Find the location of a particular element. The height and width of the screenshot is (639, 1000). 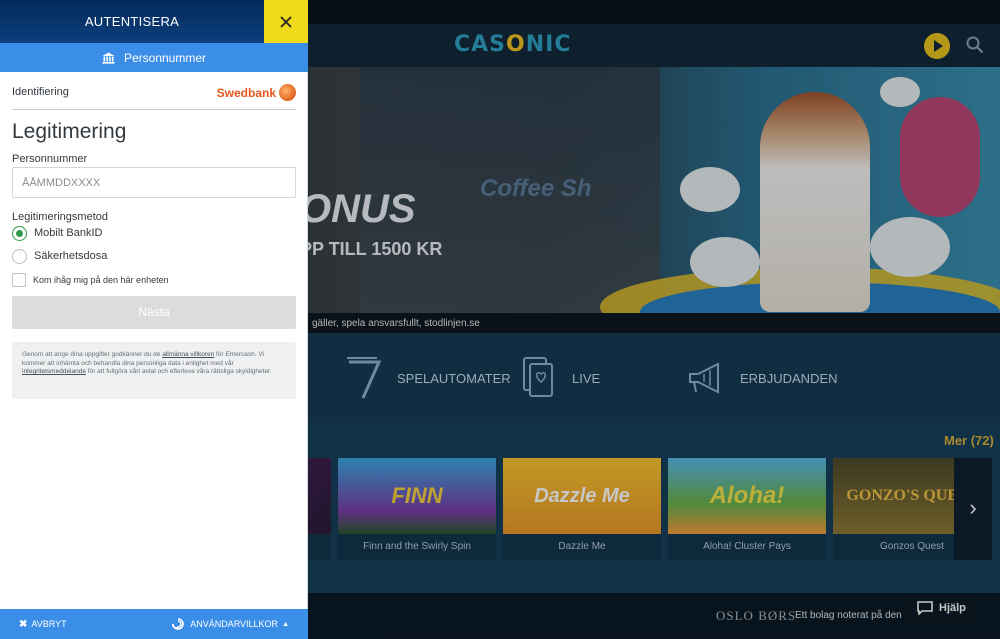

tab-personnummer: Personnummer is located at coordinates (154, 57).